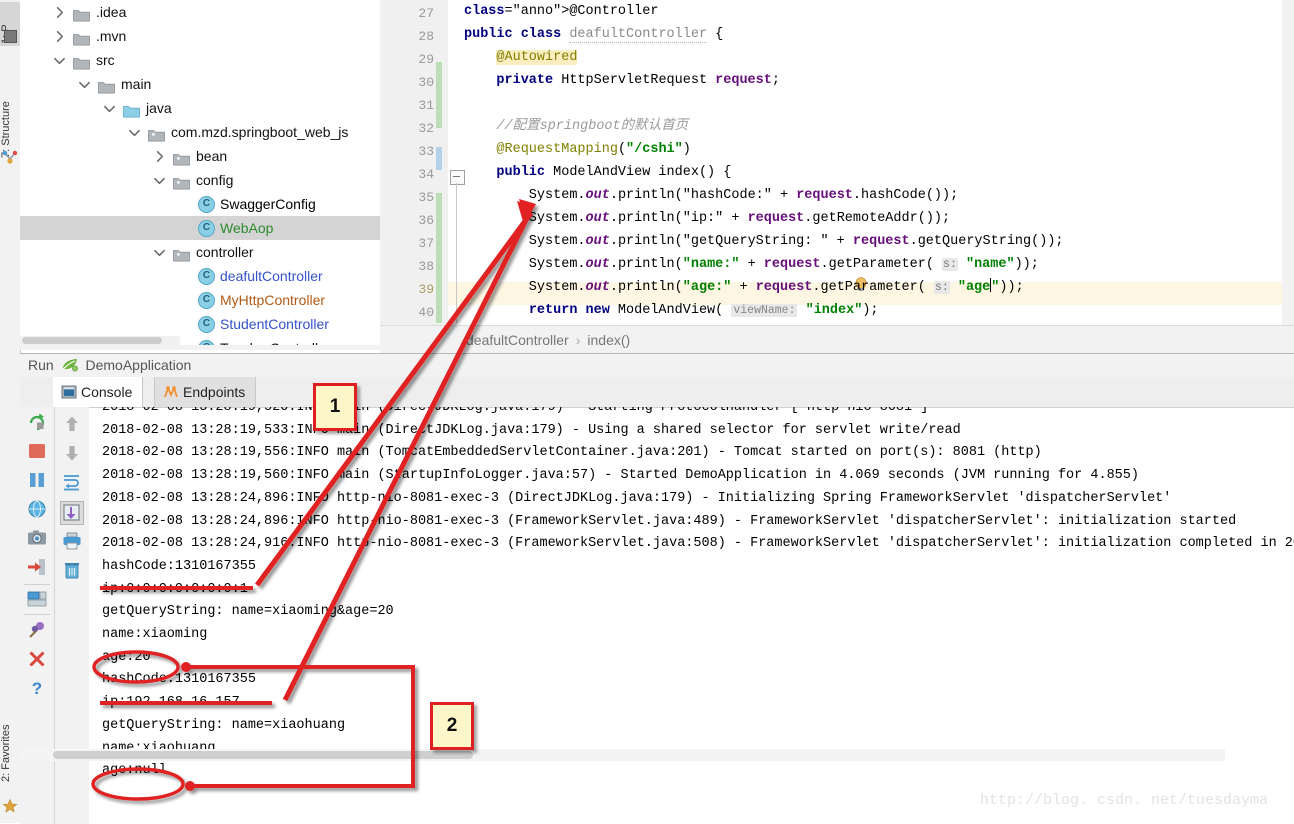 This screenshot has height=824, width=1294. Describe the element at coordinates (37, 688) in the screenshot. I see `help-icon: ?` at that location.